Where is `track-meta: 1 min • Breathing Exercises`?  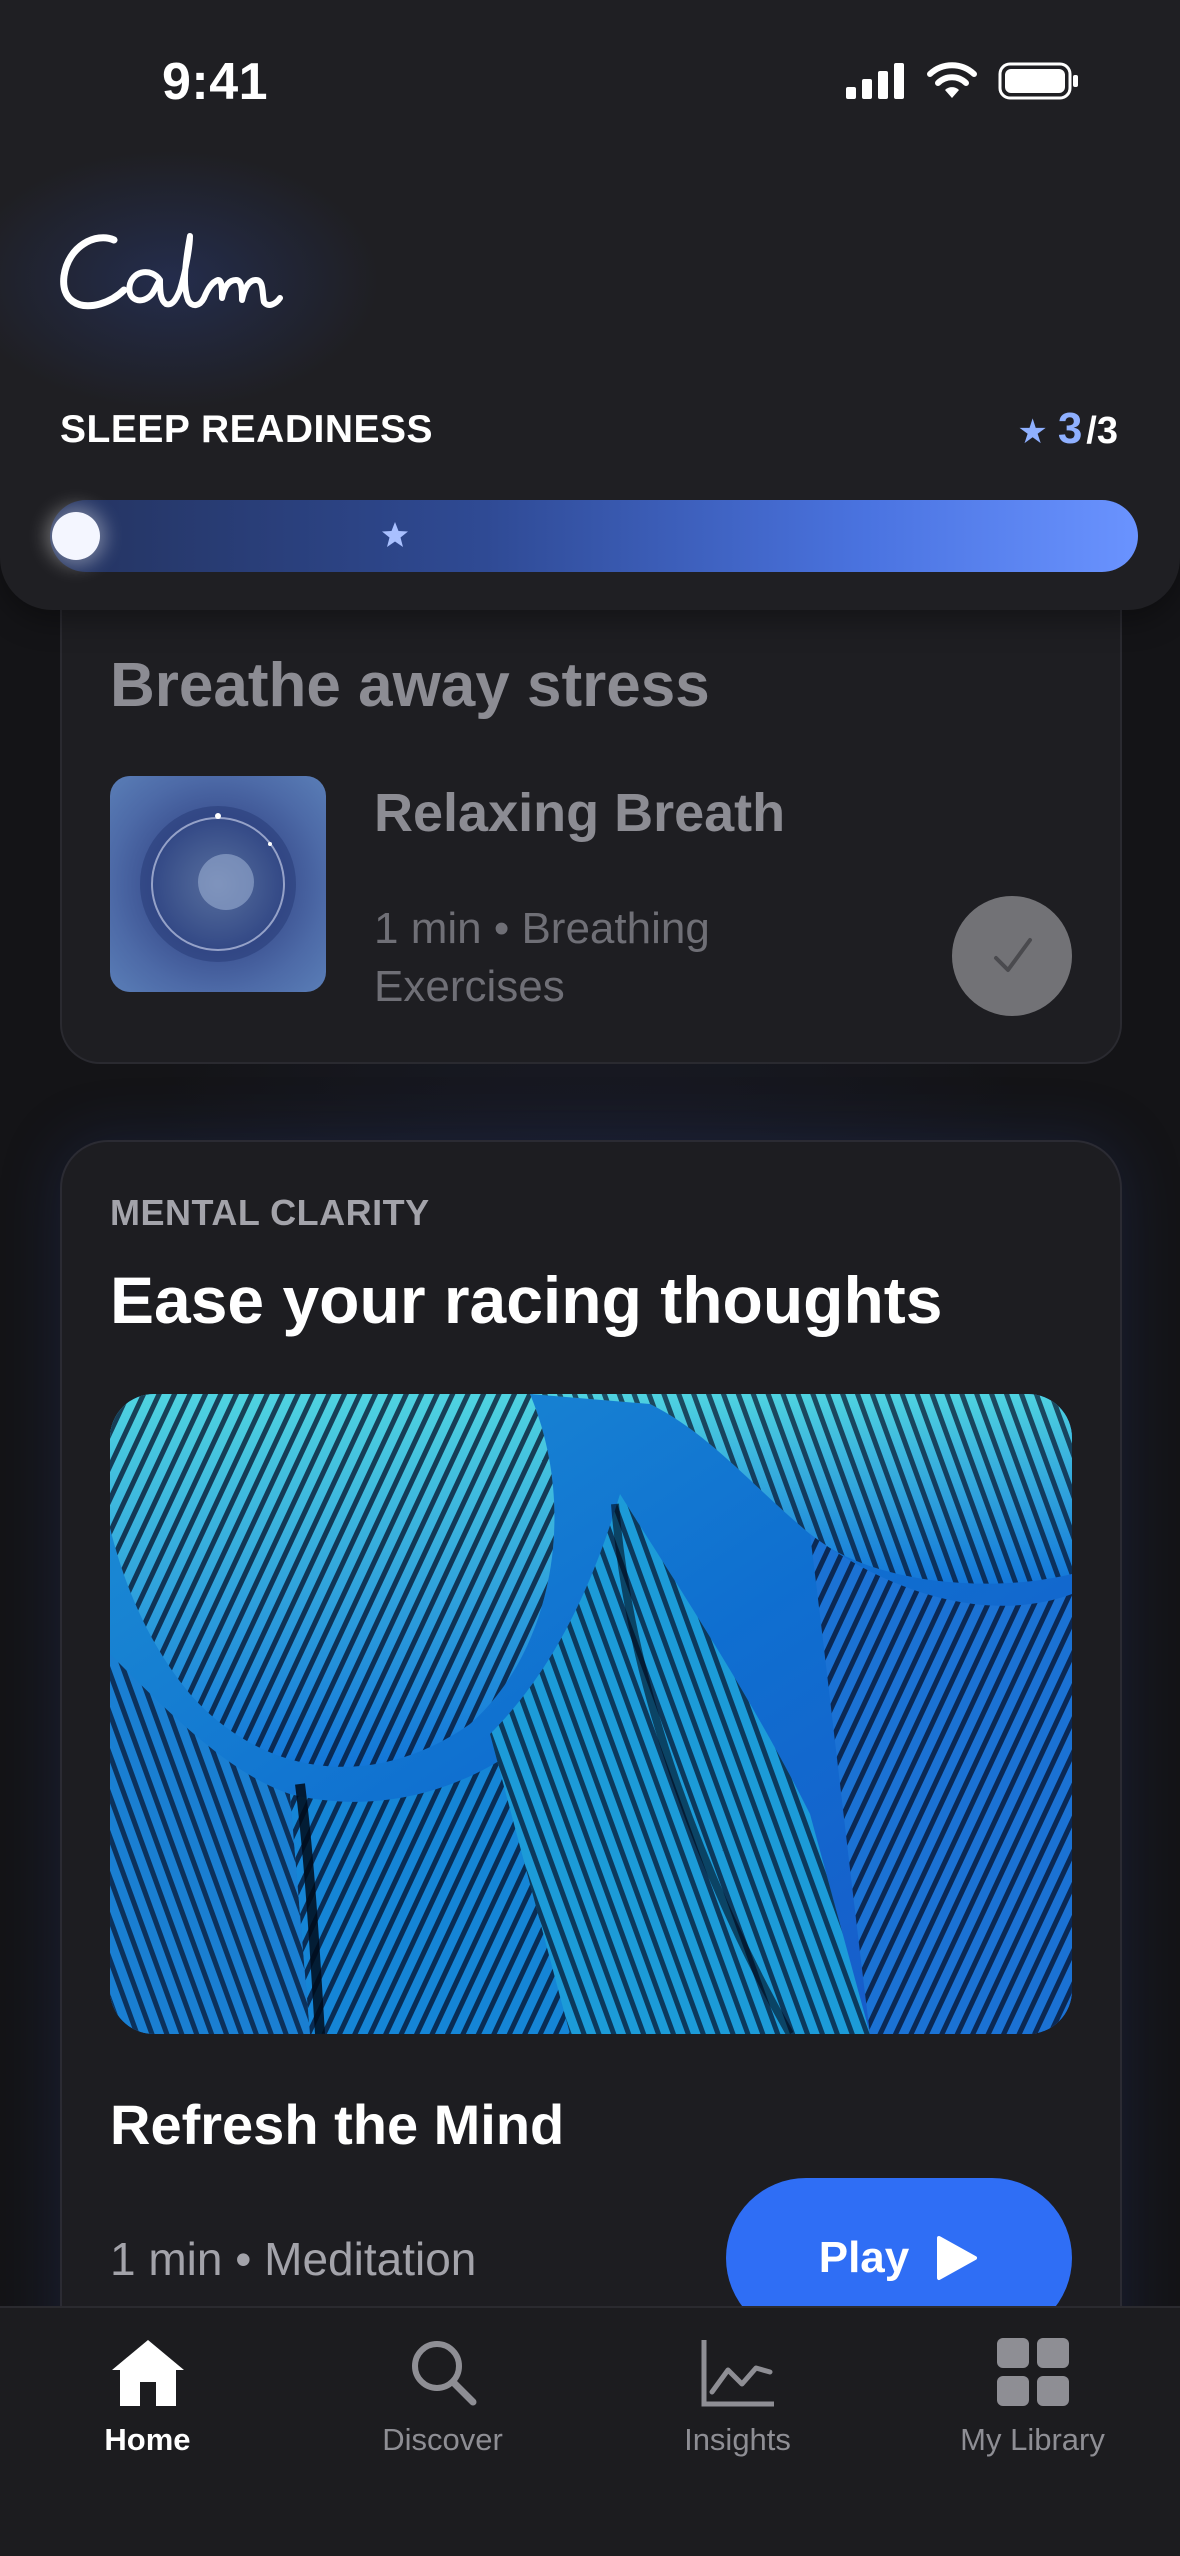 track-meta: 1 min • Breathing Exercises is located at coordinates (542, 957).